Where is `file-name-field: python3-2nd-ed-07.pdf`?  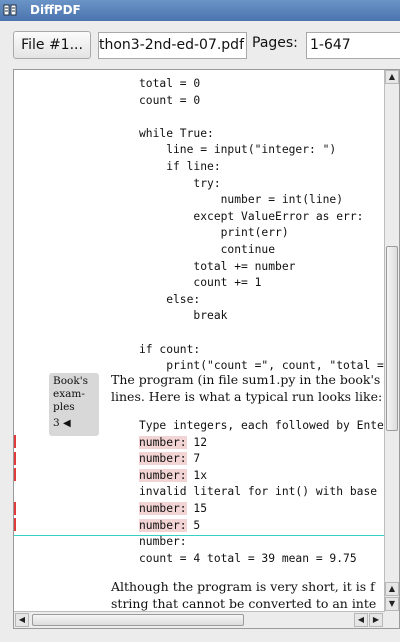
file-name-field: python3-2nd-ed-07.pdf is located at coordinates (172, 45).